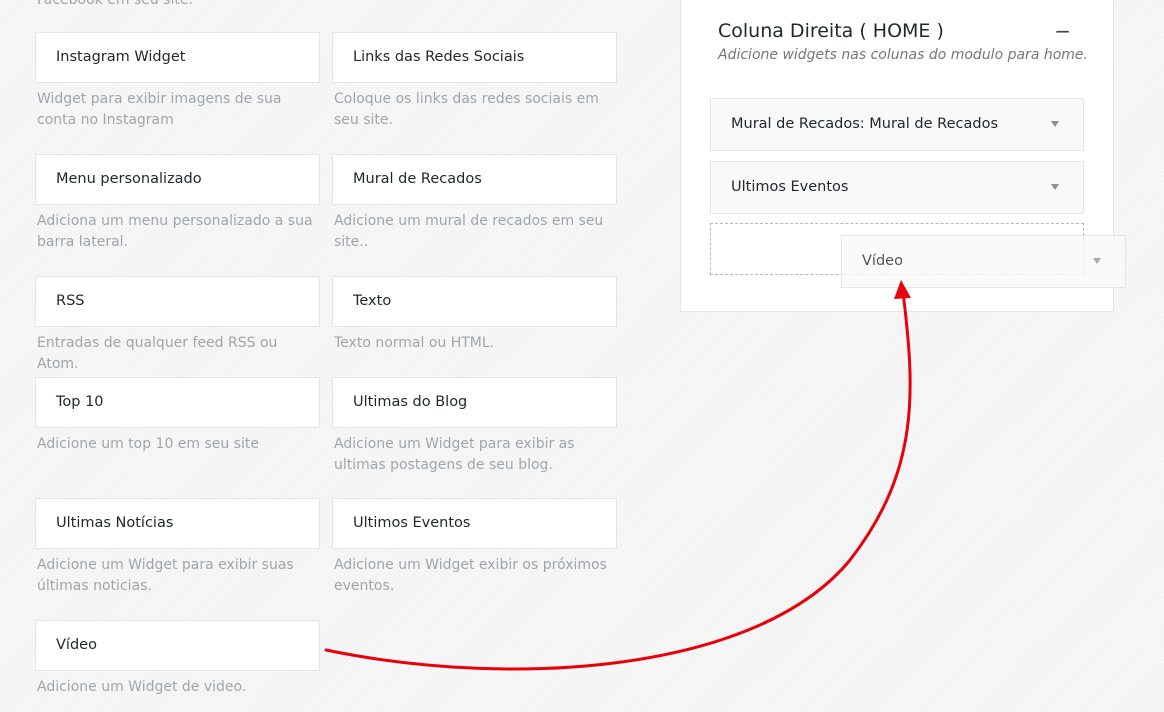 The width and height of the screenshot is (1164, 712). What do you see at coordinates (864, 124) in the screenshot?
I see `sidebar-widget-title: Mural de Recados` at bounding box center [864, 124].